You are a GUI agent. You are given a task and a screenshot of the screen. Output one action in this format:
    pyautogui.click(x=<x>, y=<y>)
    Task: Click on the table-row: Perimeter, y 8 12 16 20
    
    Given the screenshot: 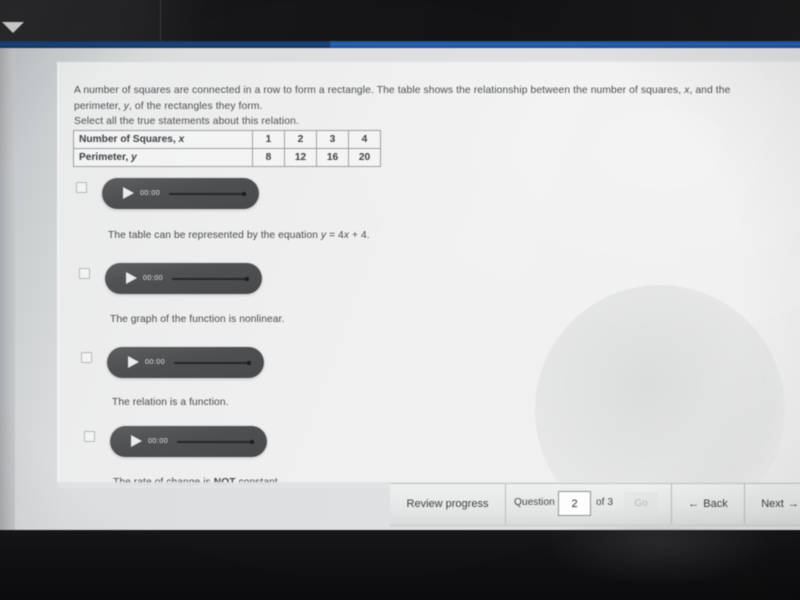 What is the action you would take?
    pyautogui.click(x=227, y=157)
    